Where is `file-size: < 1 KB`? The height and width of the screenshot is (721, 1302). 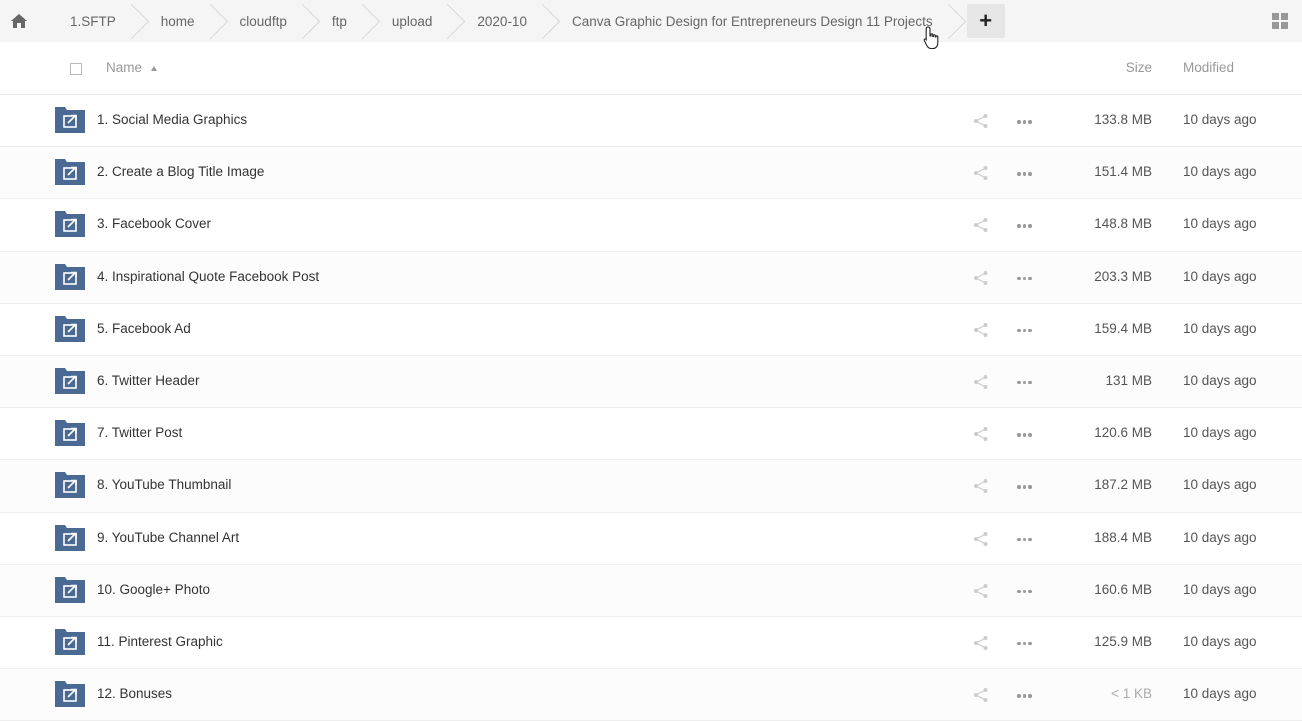 file-size: < 1 KB is located at coordinates (1131, 694).